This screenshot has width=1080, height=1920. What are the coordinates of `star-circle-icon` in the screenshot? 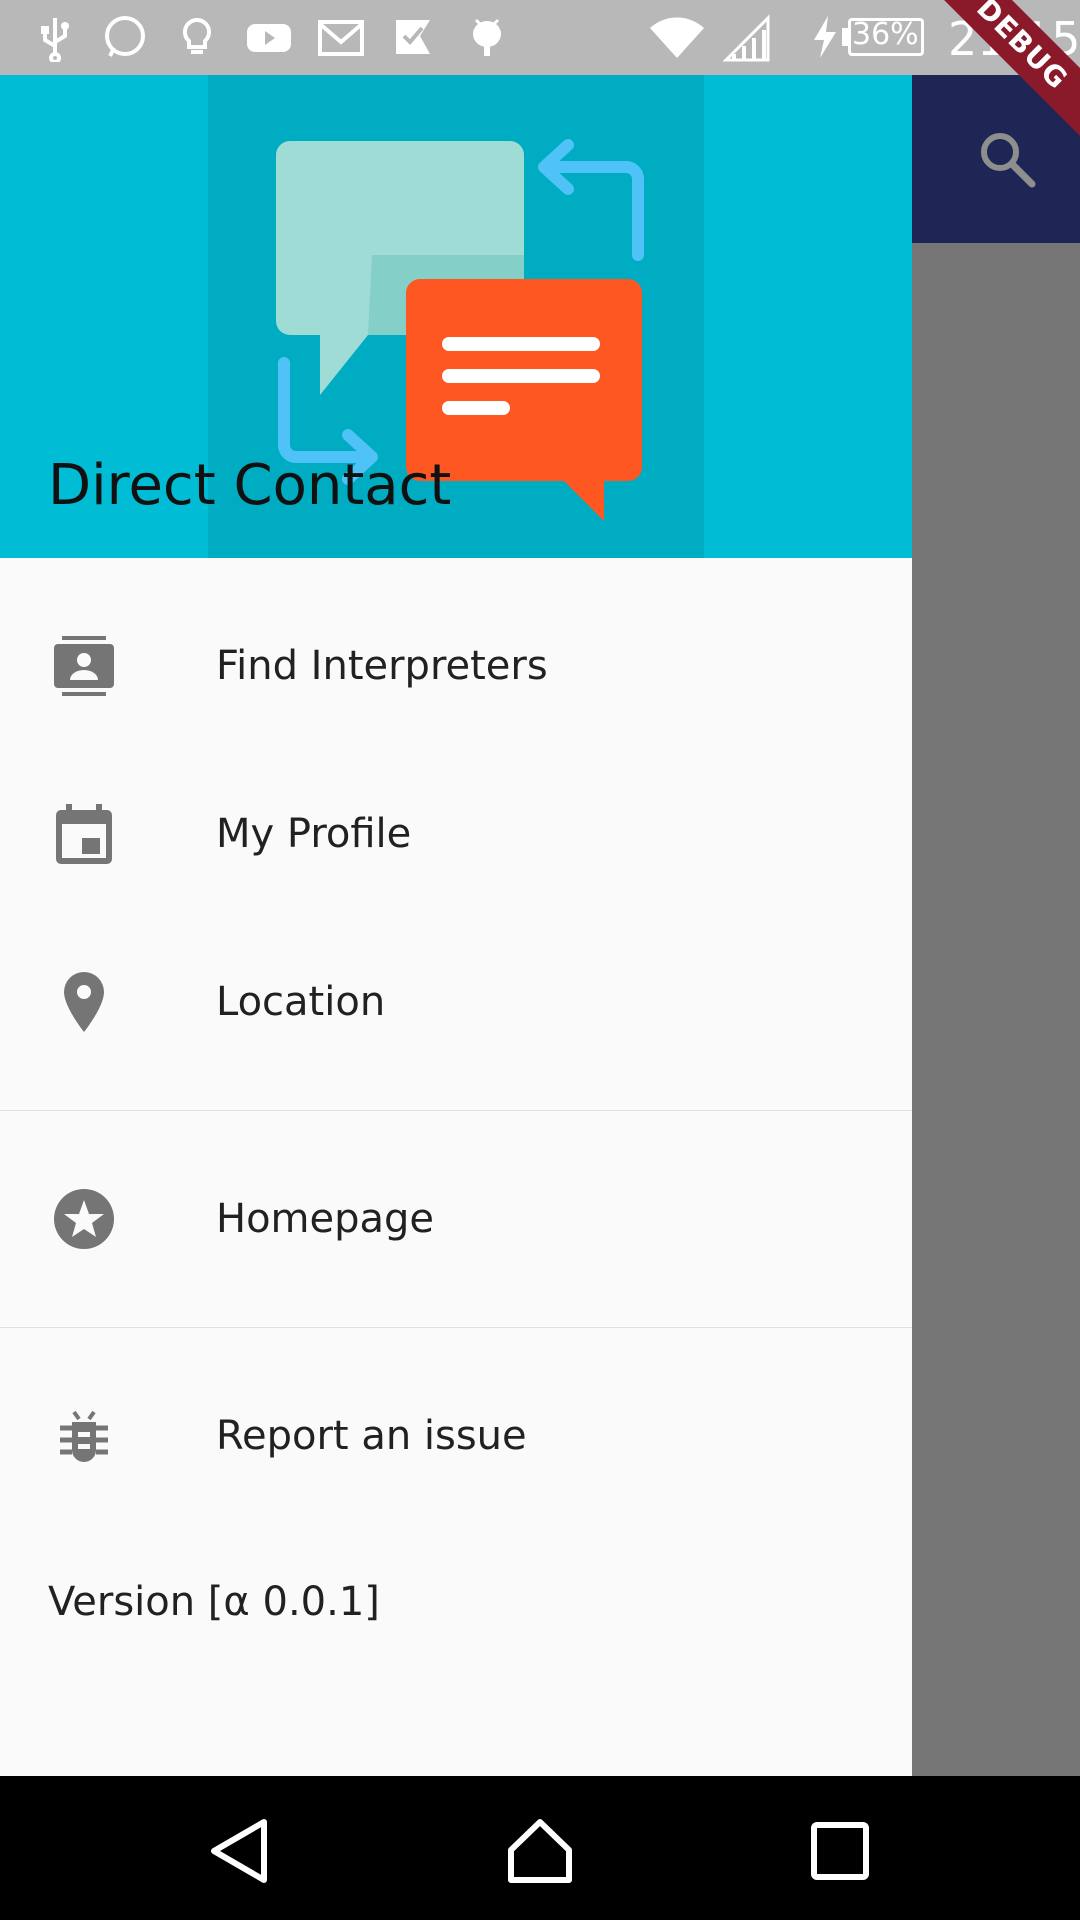 It's located at (84, 1219).